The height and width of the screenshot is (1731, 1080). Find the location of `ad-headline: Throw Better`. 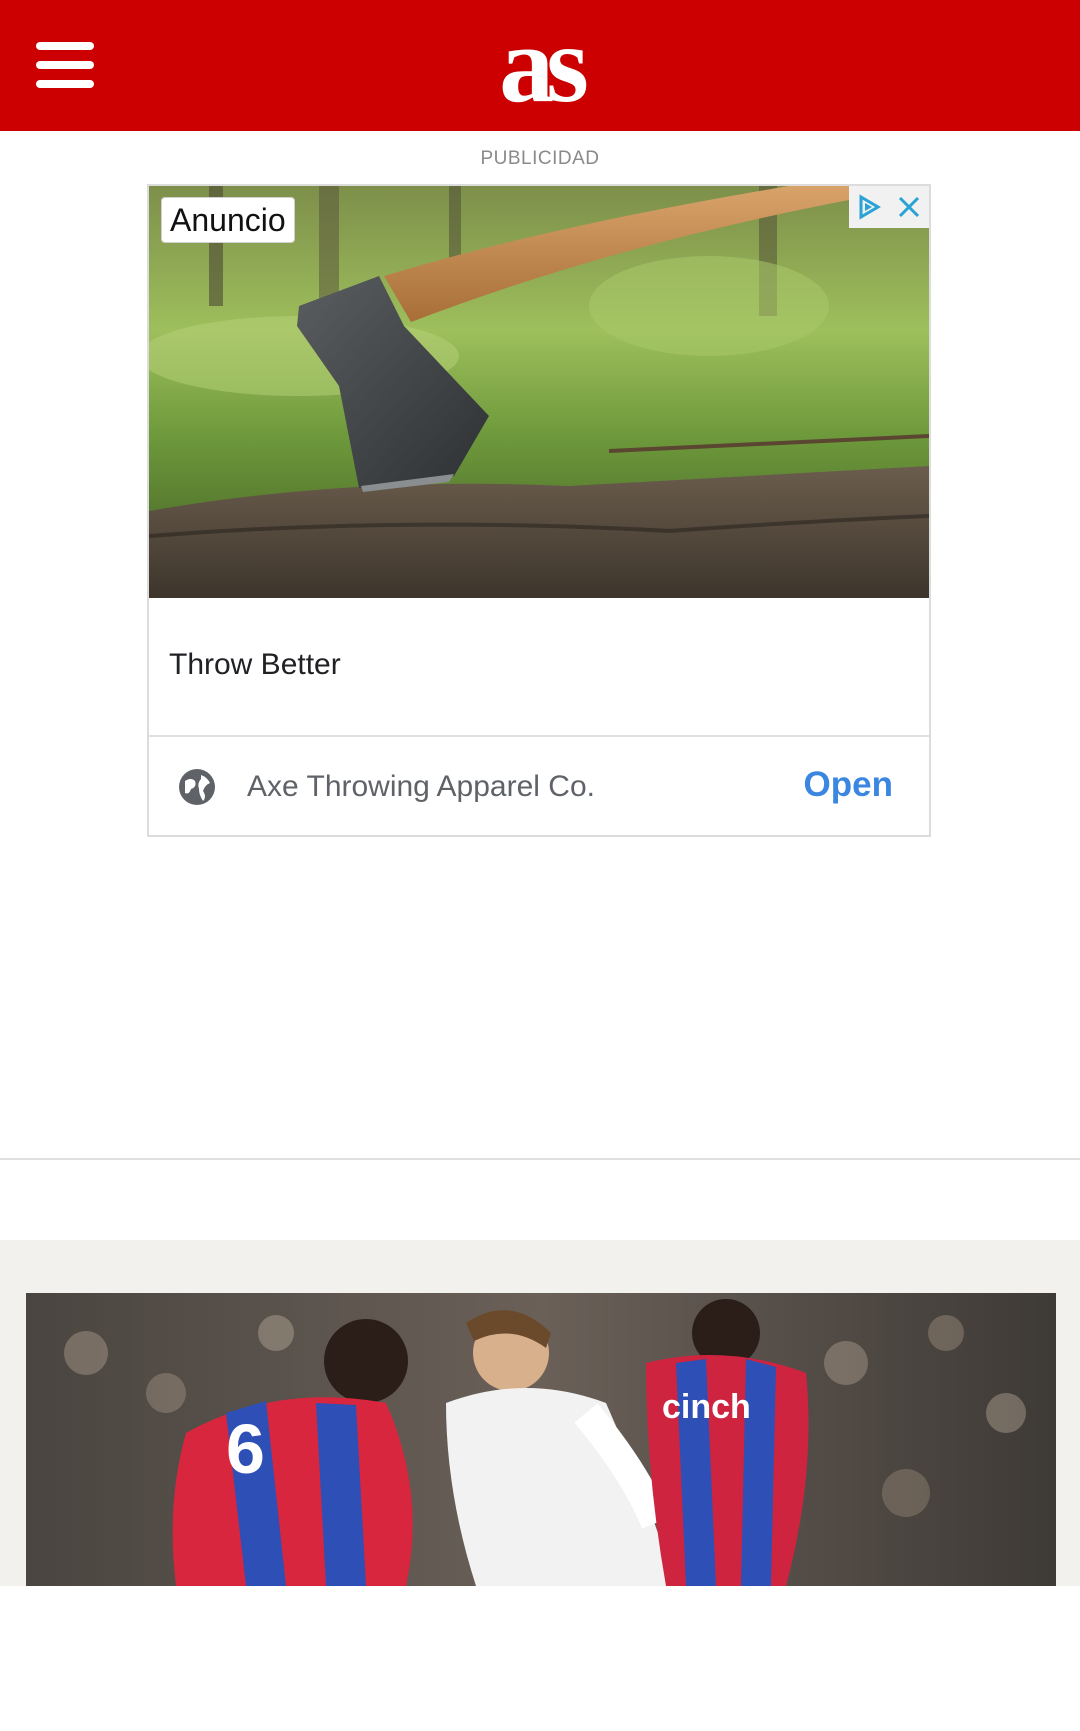

ad-headline: Throw Better is located at coordinates (255, 665).